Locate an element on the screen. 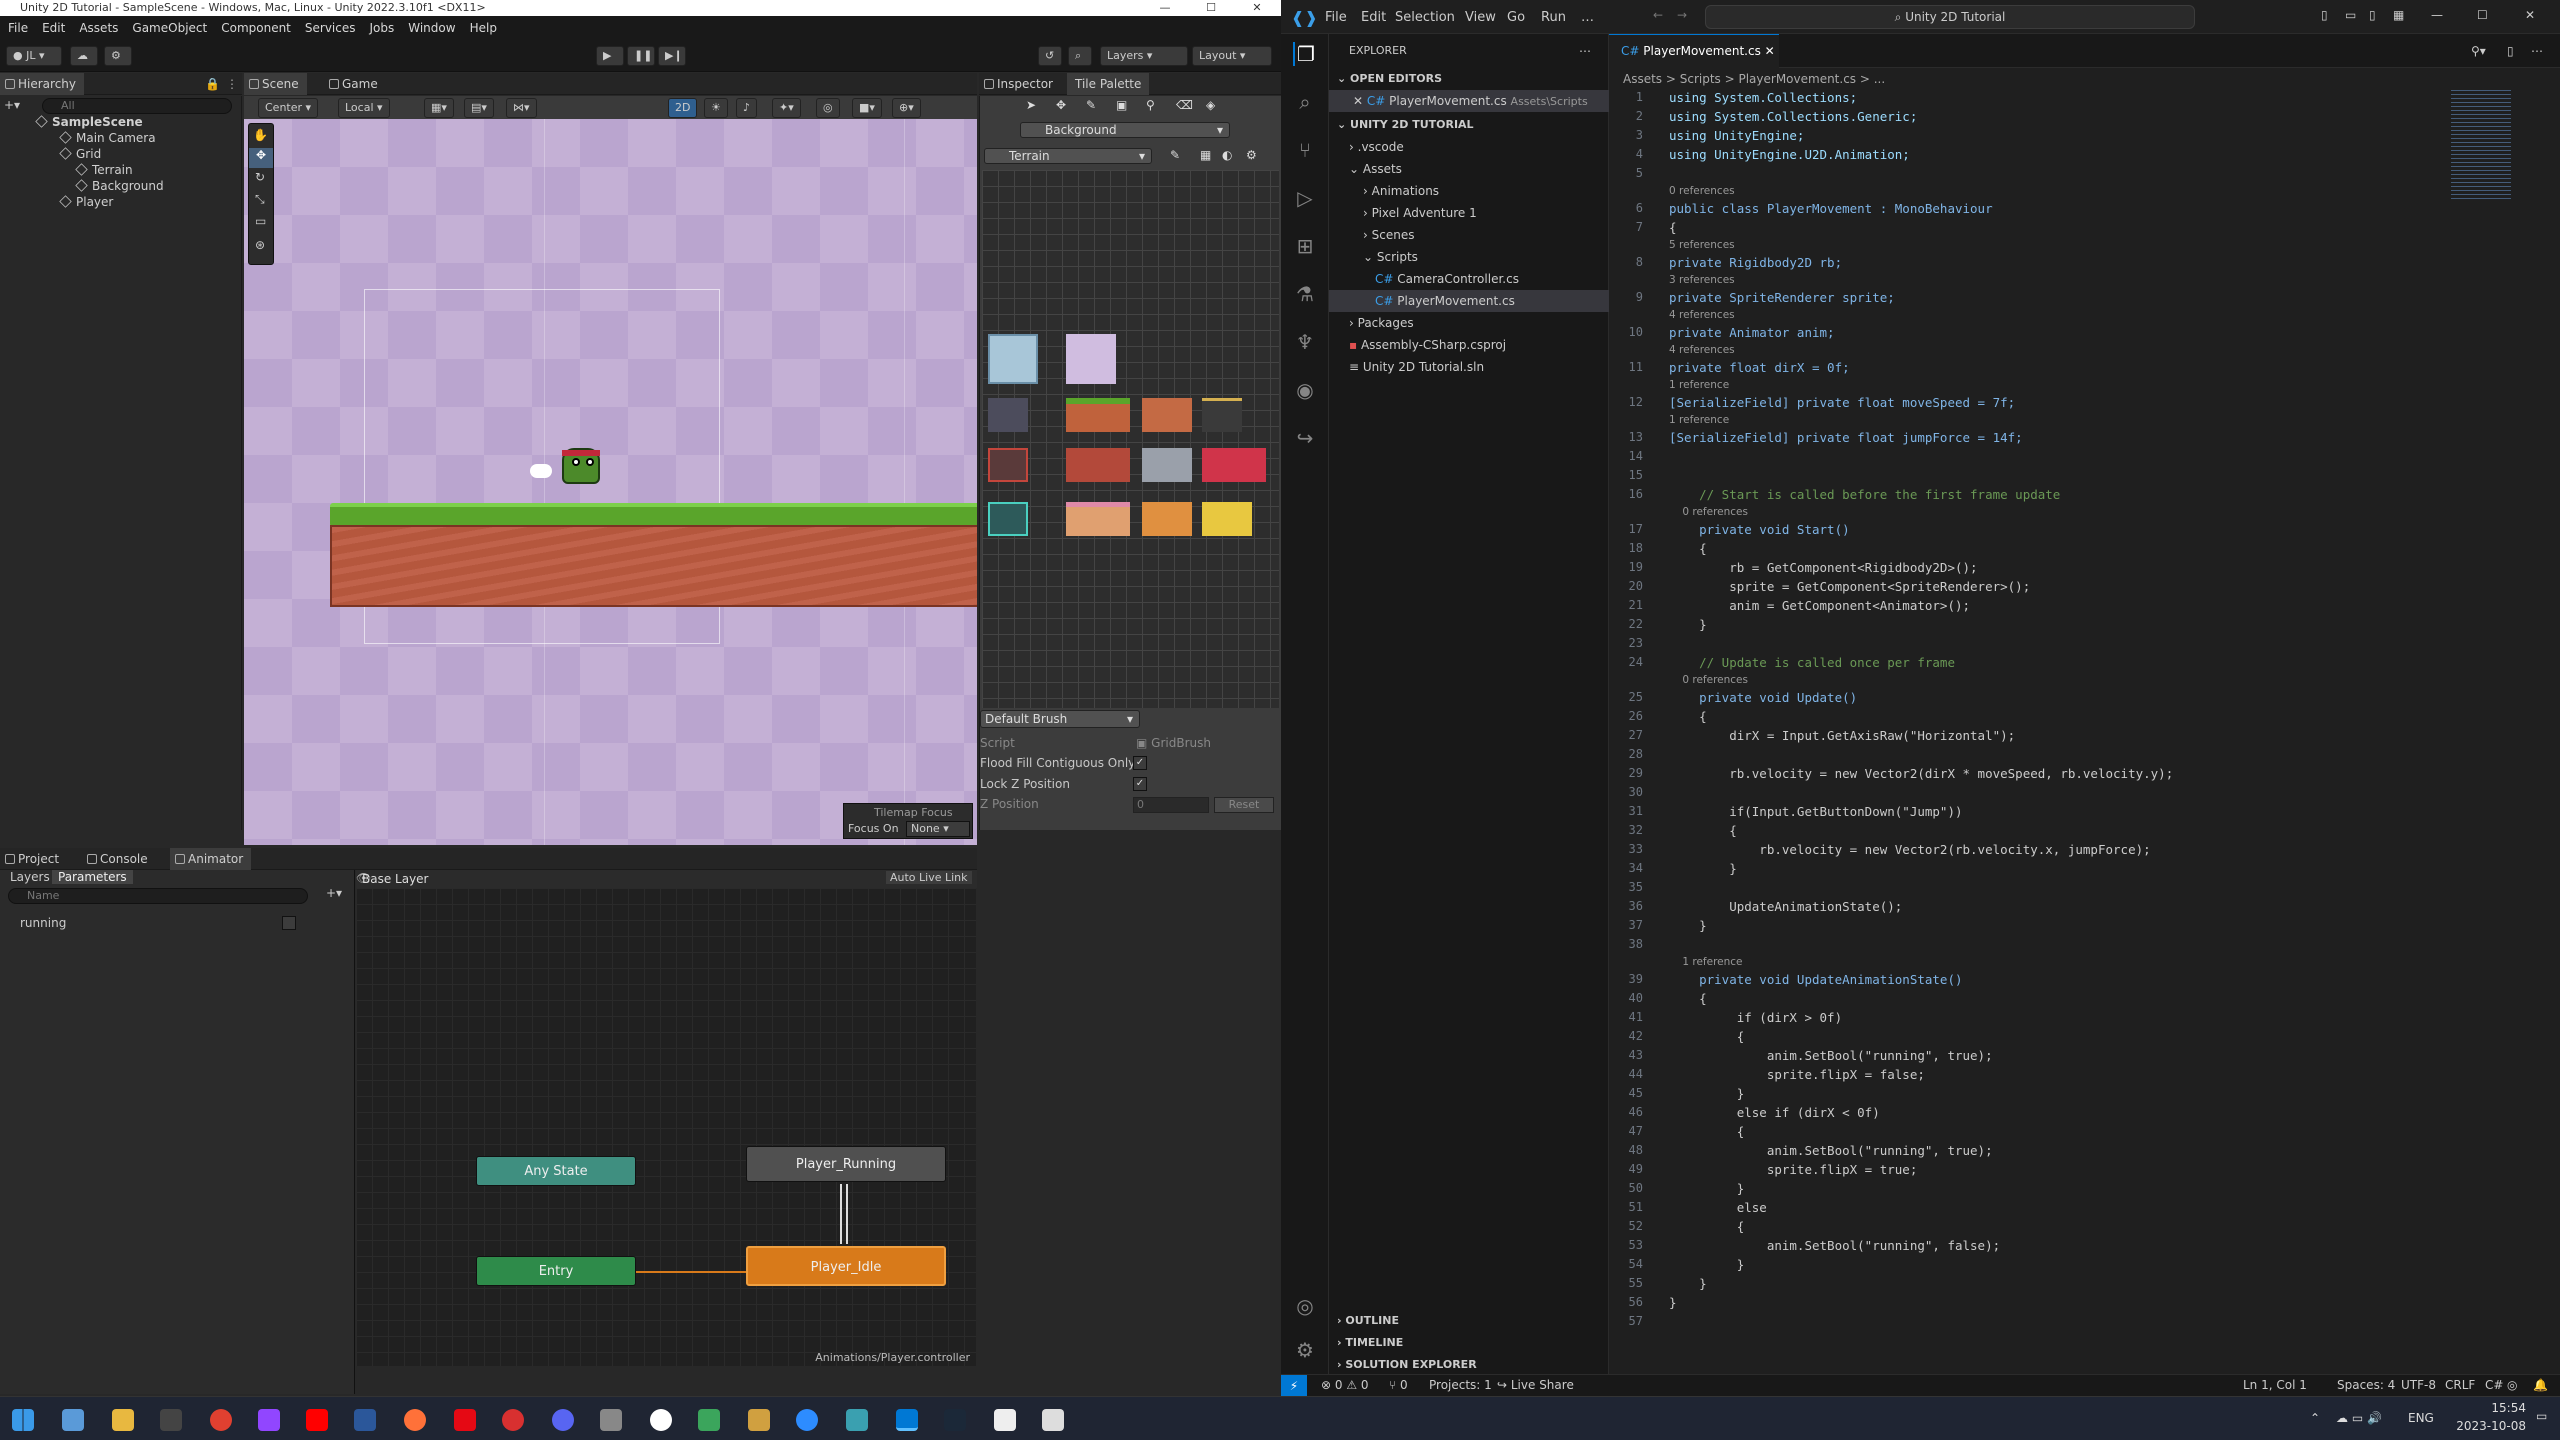 This screenshot has height=1440, width=2560. tree-camera-controller: C# CameraController.cs is located at coordinates (1447, 279).